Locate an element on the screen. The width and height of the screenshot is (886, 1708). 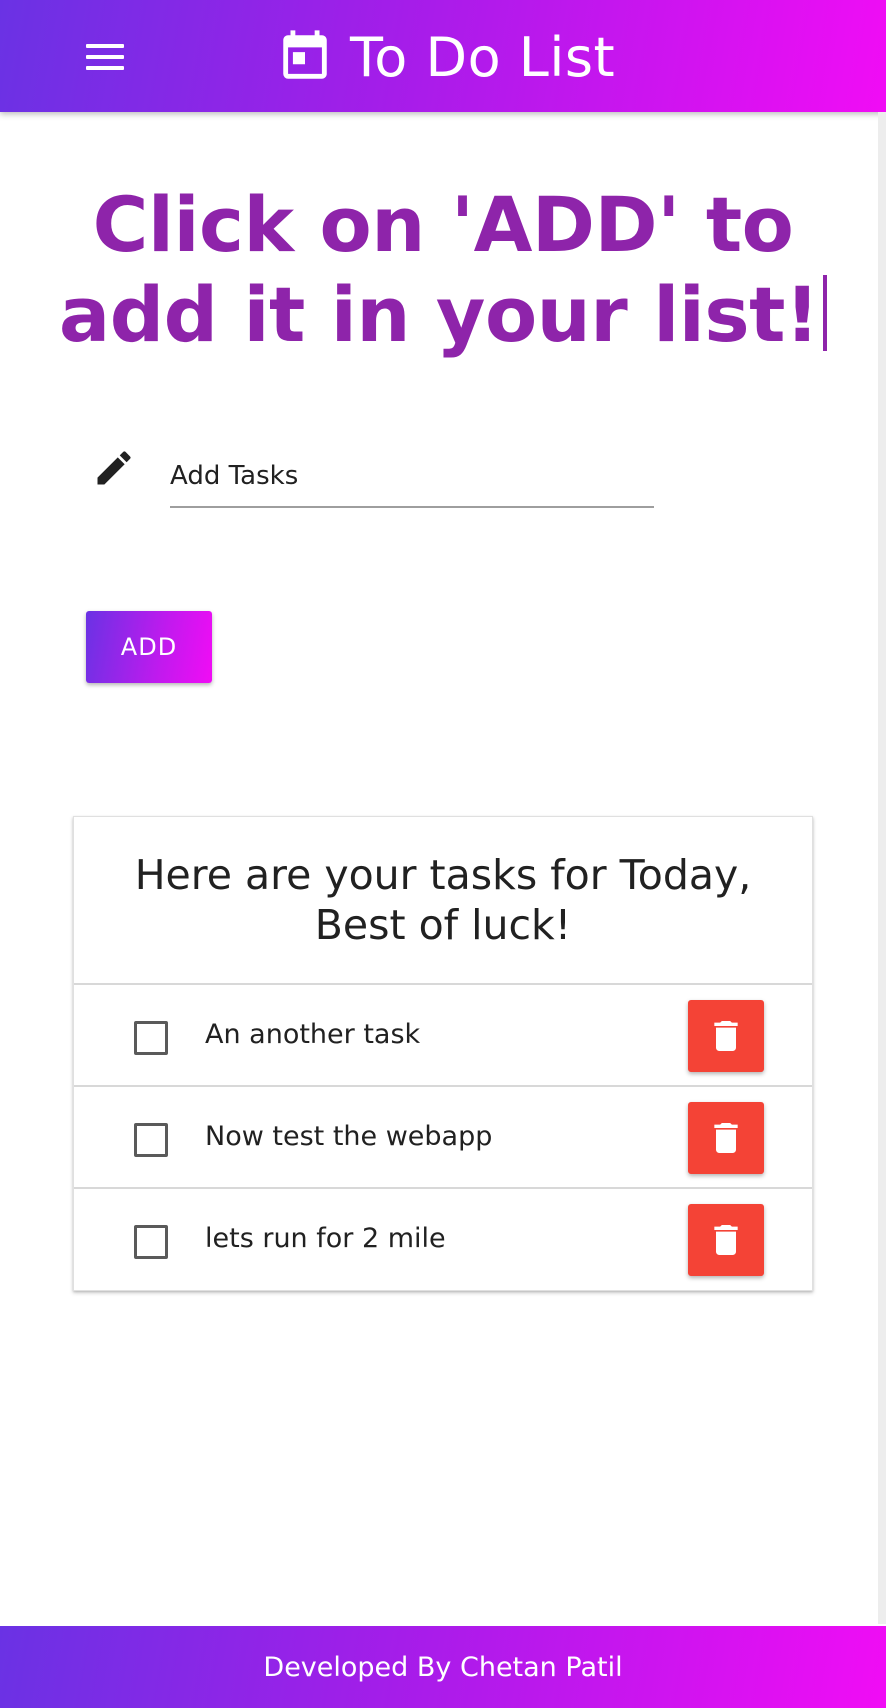
typing-cursor is located at coordinates (825, 313).